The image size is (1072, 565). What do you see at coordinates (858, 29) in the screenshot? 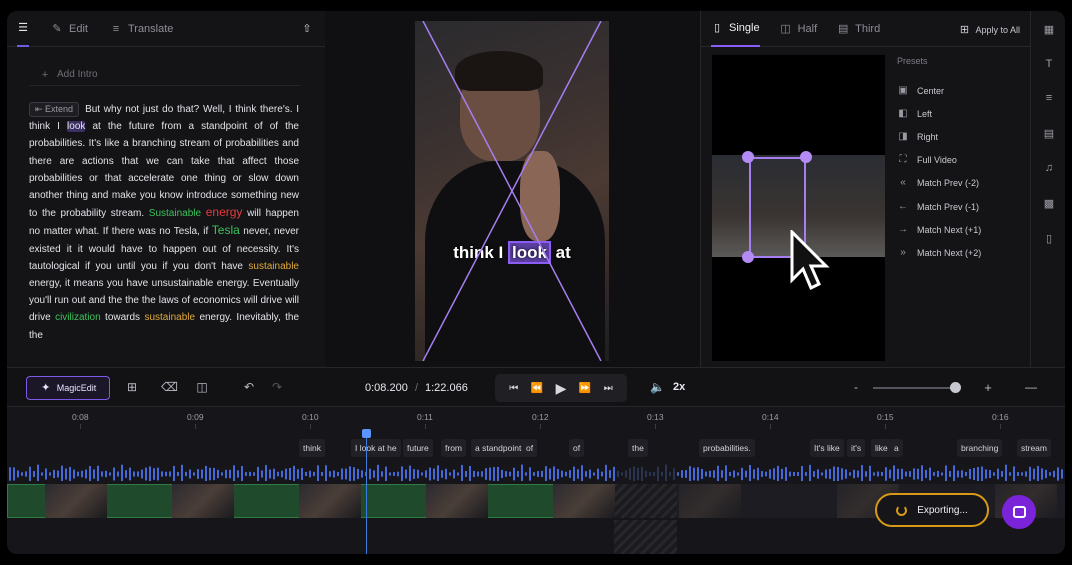
I see `tab-third: ▤ Third` at bounding box center [858, 29].